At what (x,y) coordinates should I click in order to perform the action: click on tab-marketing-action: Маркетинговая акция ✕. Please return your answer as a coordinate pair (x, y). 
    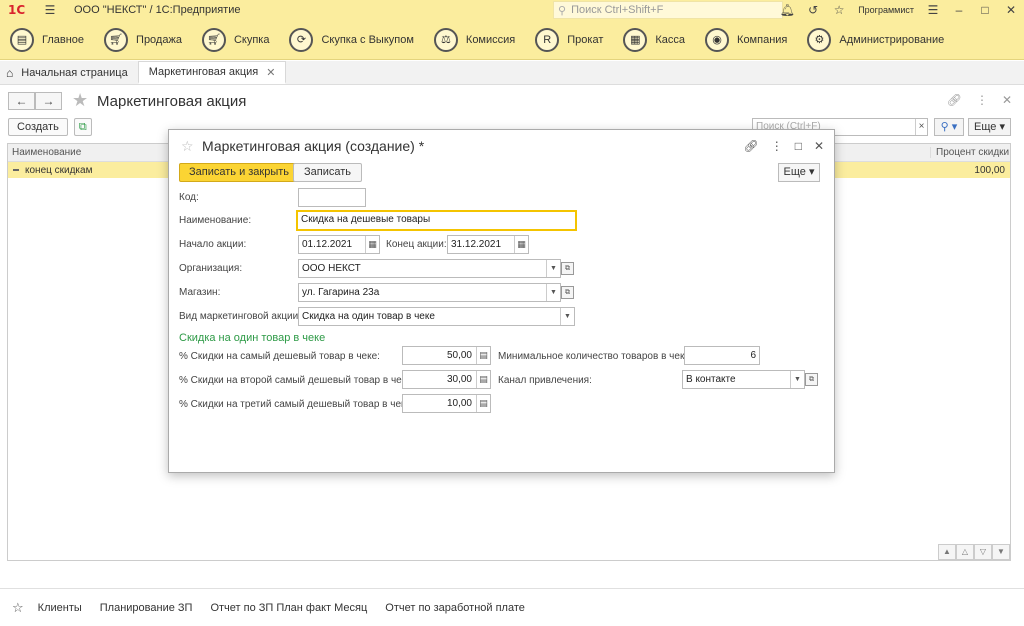
    Looking at the image, I should click on (212, 72).